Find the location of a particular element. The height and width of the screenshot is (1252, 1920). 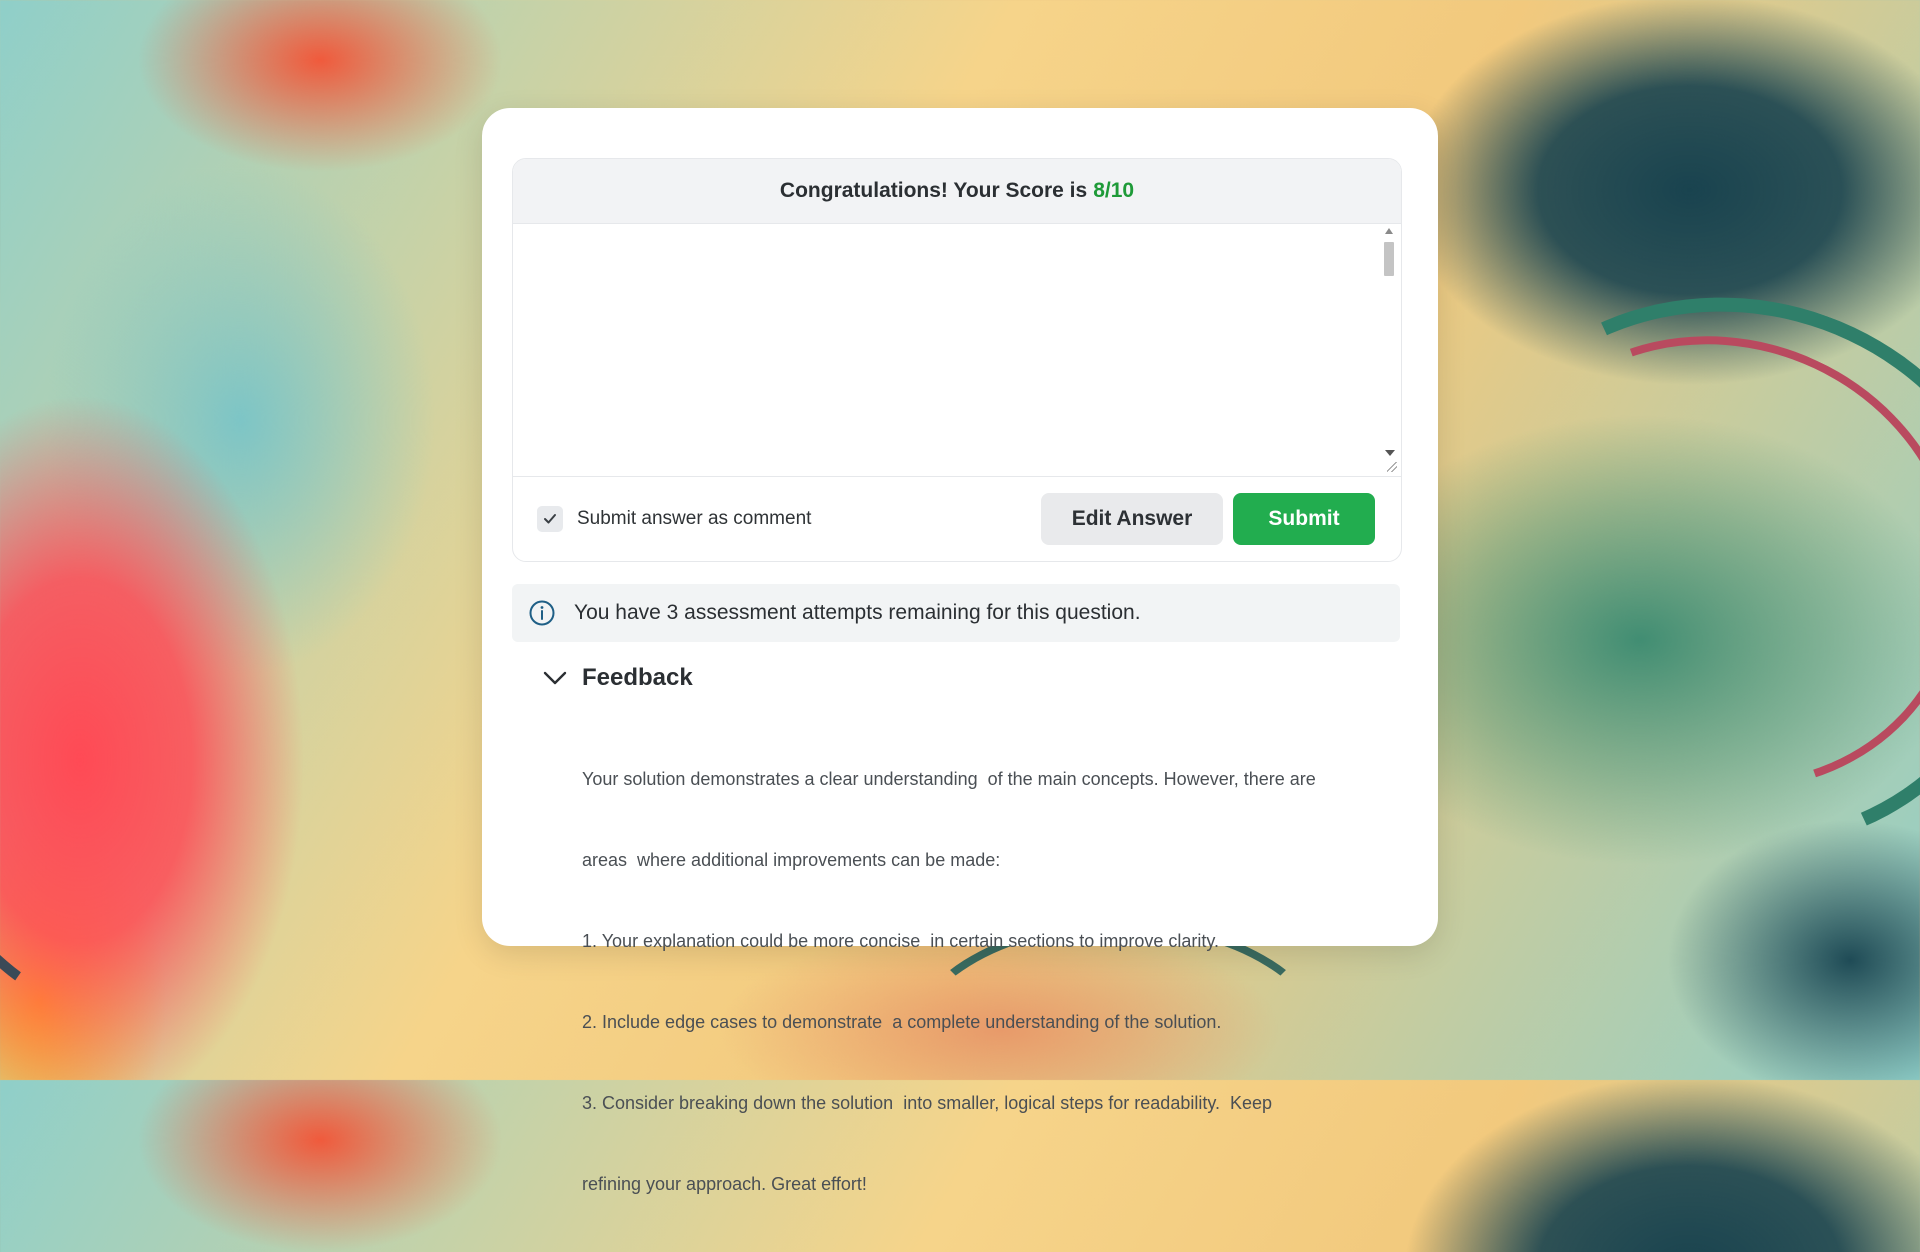

info-circle-icon is located at coordinates (542, 613).